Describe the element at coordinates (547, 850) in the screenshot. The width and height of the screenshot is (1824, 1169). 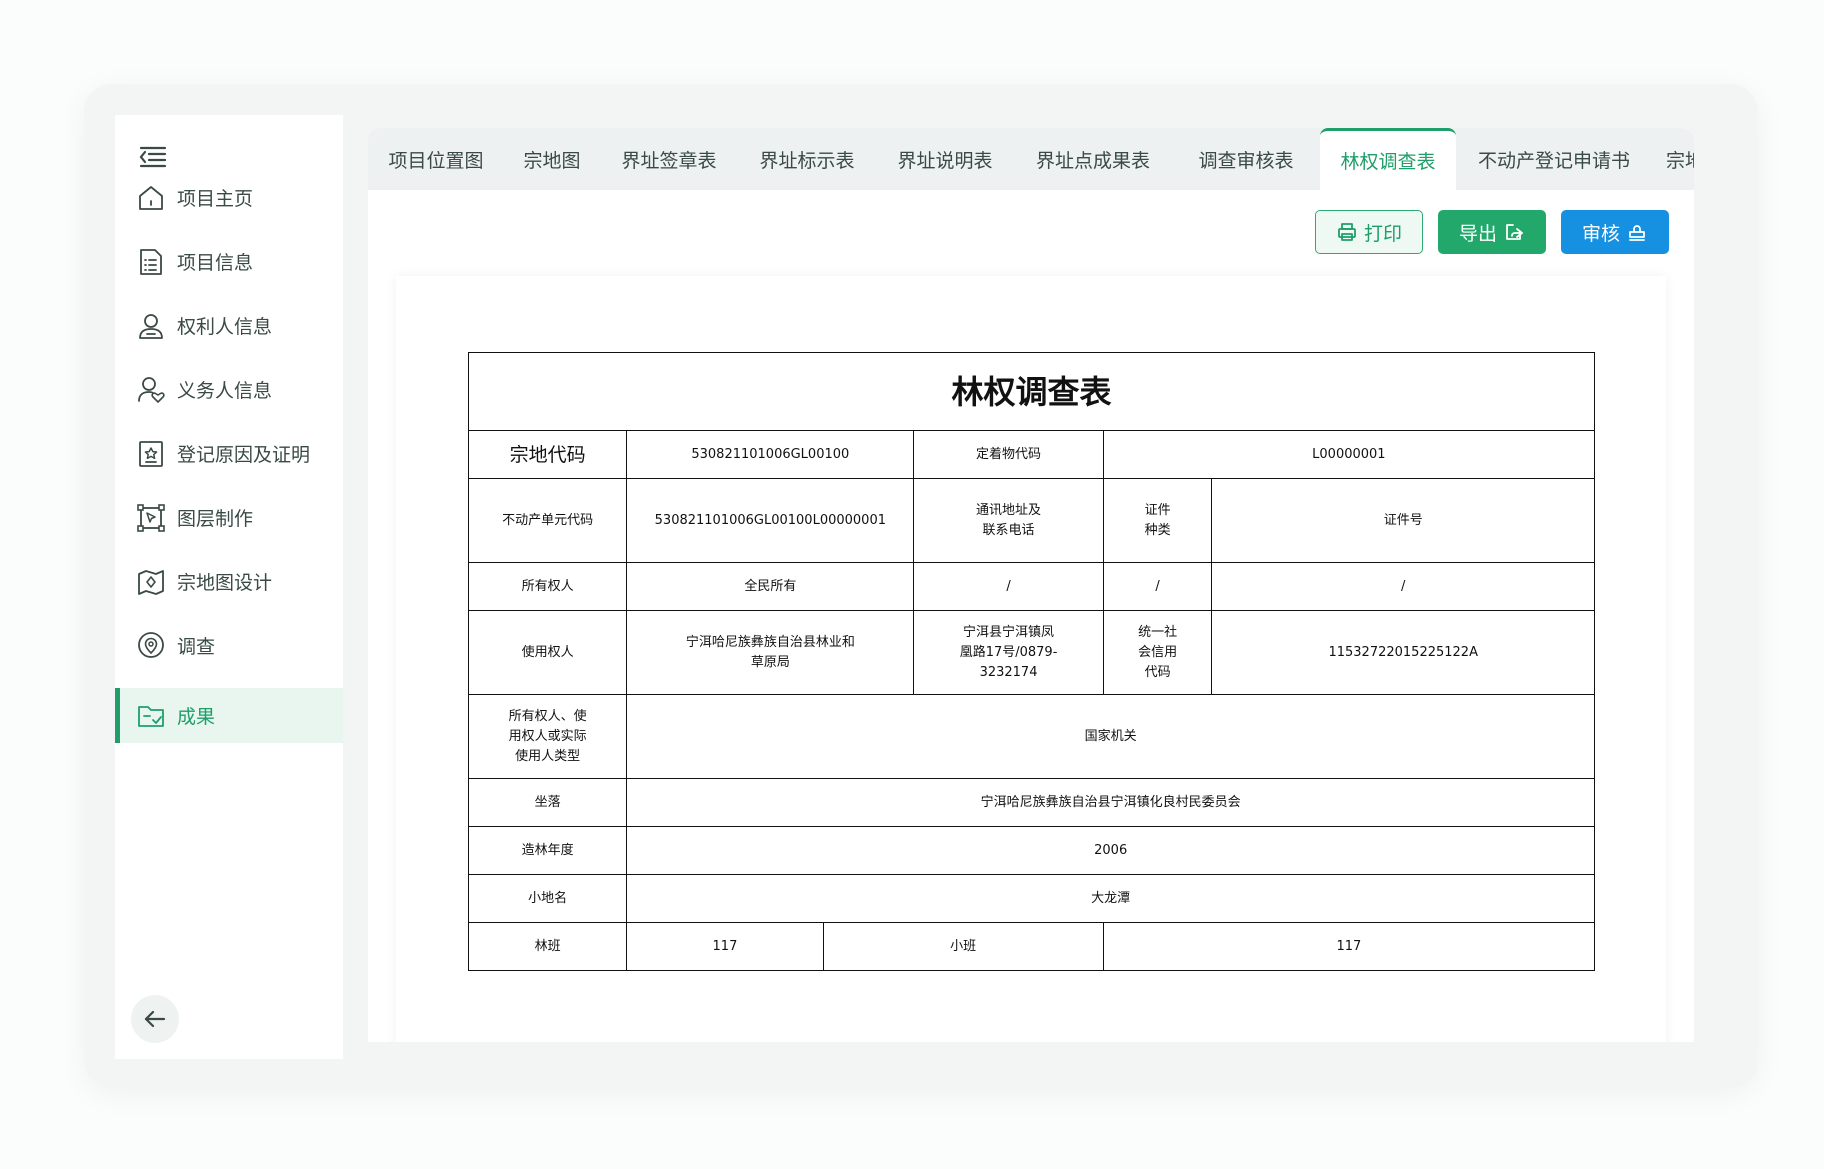
I see `planting-year-label: 造林年度` at that location.